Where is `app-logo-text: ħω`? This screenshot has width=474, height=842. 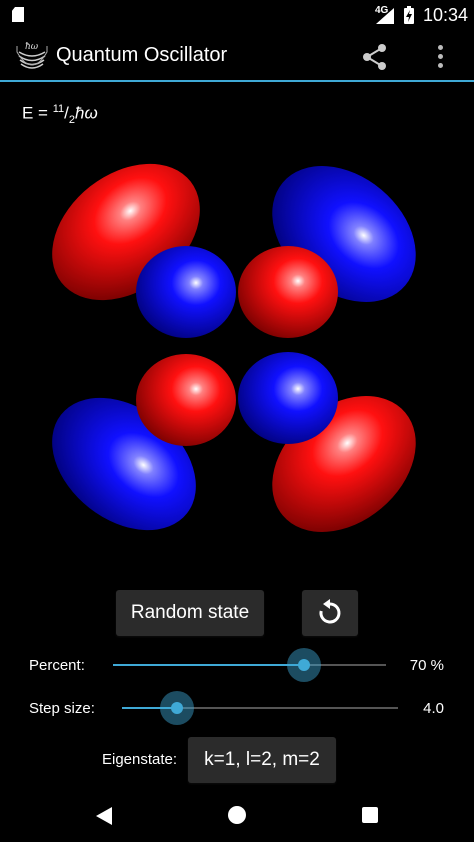 app-logo-text: ħω is located at coordinates (32, 47).